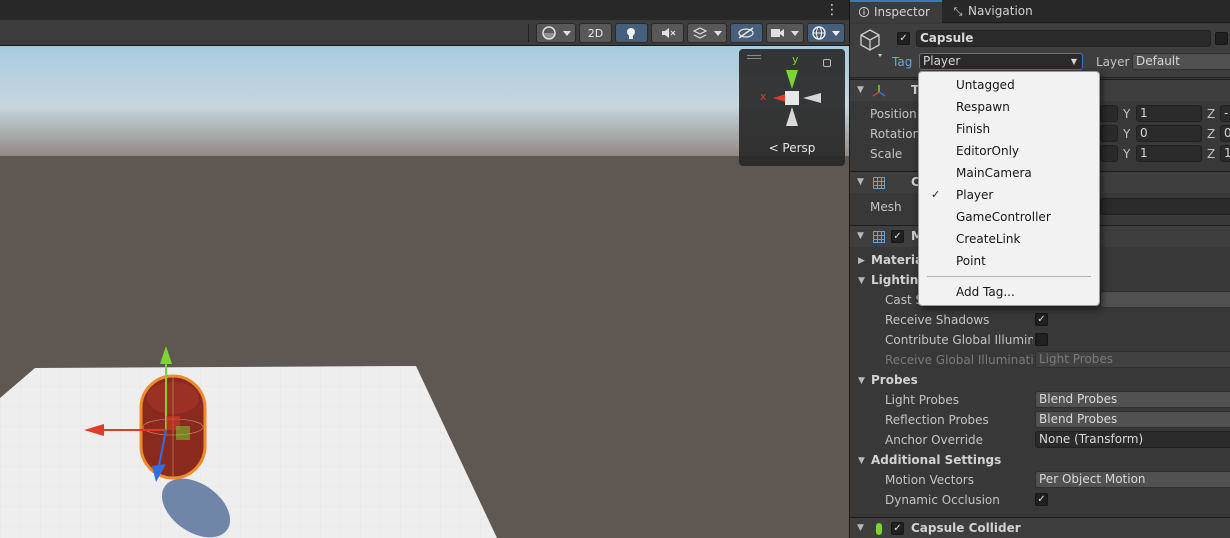 Image resolution: width=1230 pixels, height=538 pixels. I want to click on audio-mute-icon, so click(669, 33).